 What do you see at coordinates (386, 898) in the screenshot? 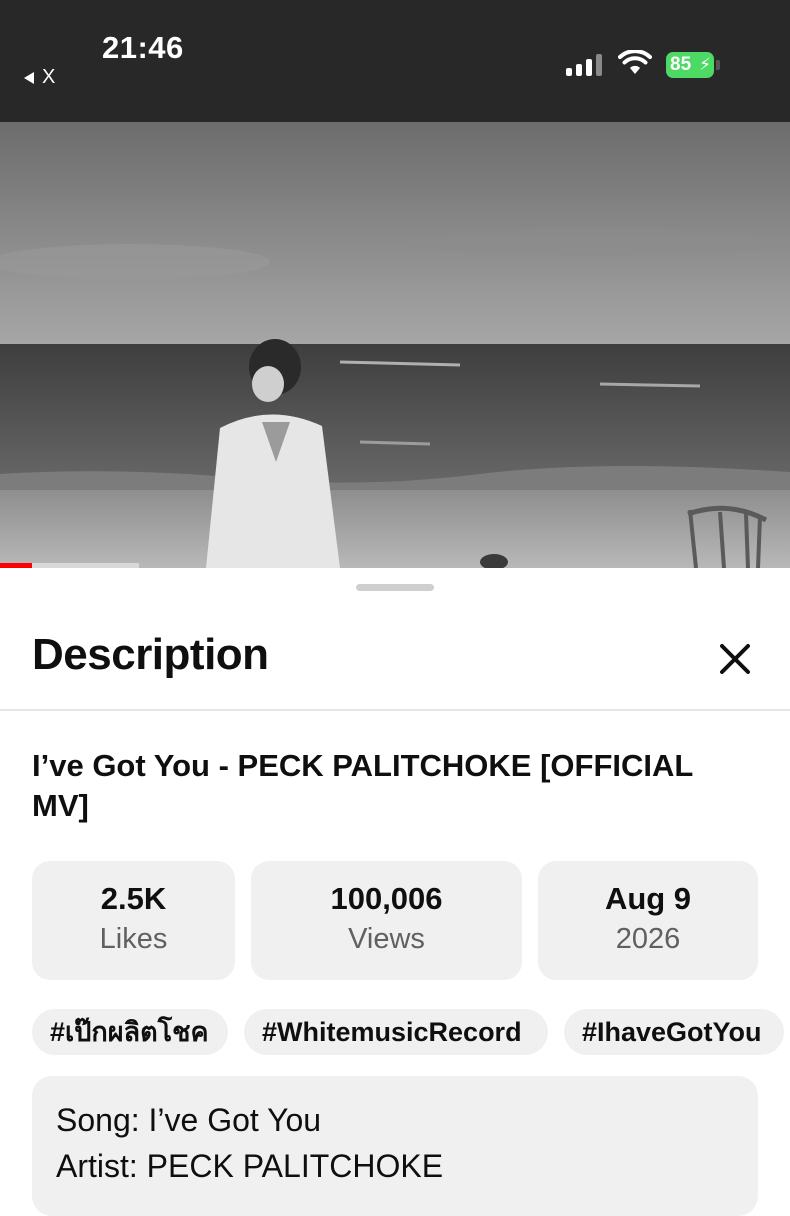
I see `views-count: 100,006` at bounding box center [386, 898].